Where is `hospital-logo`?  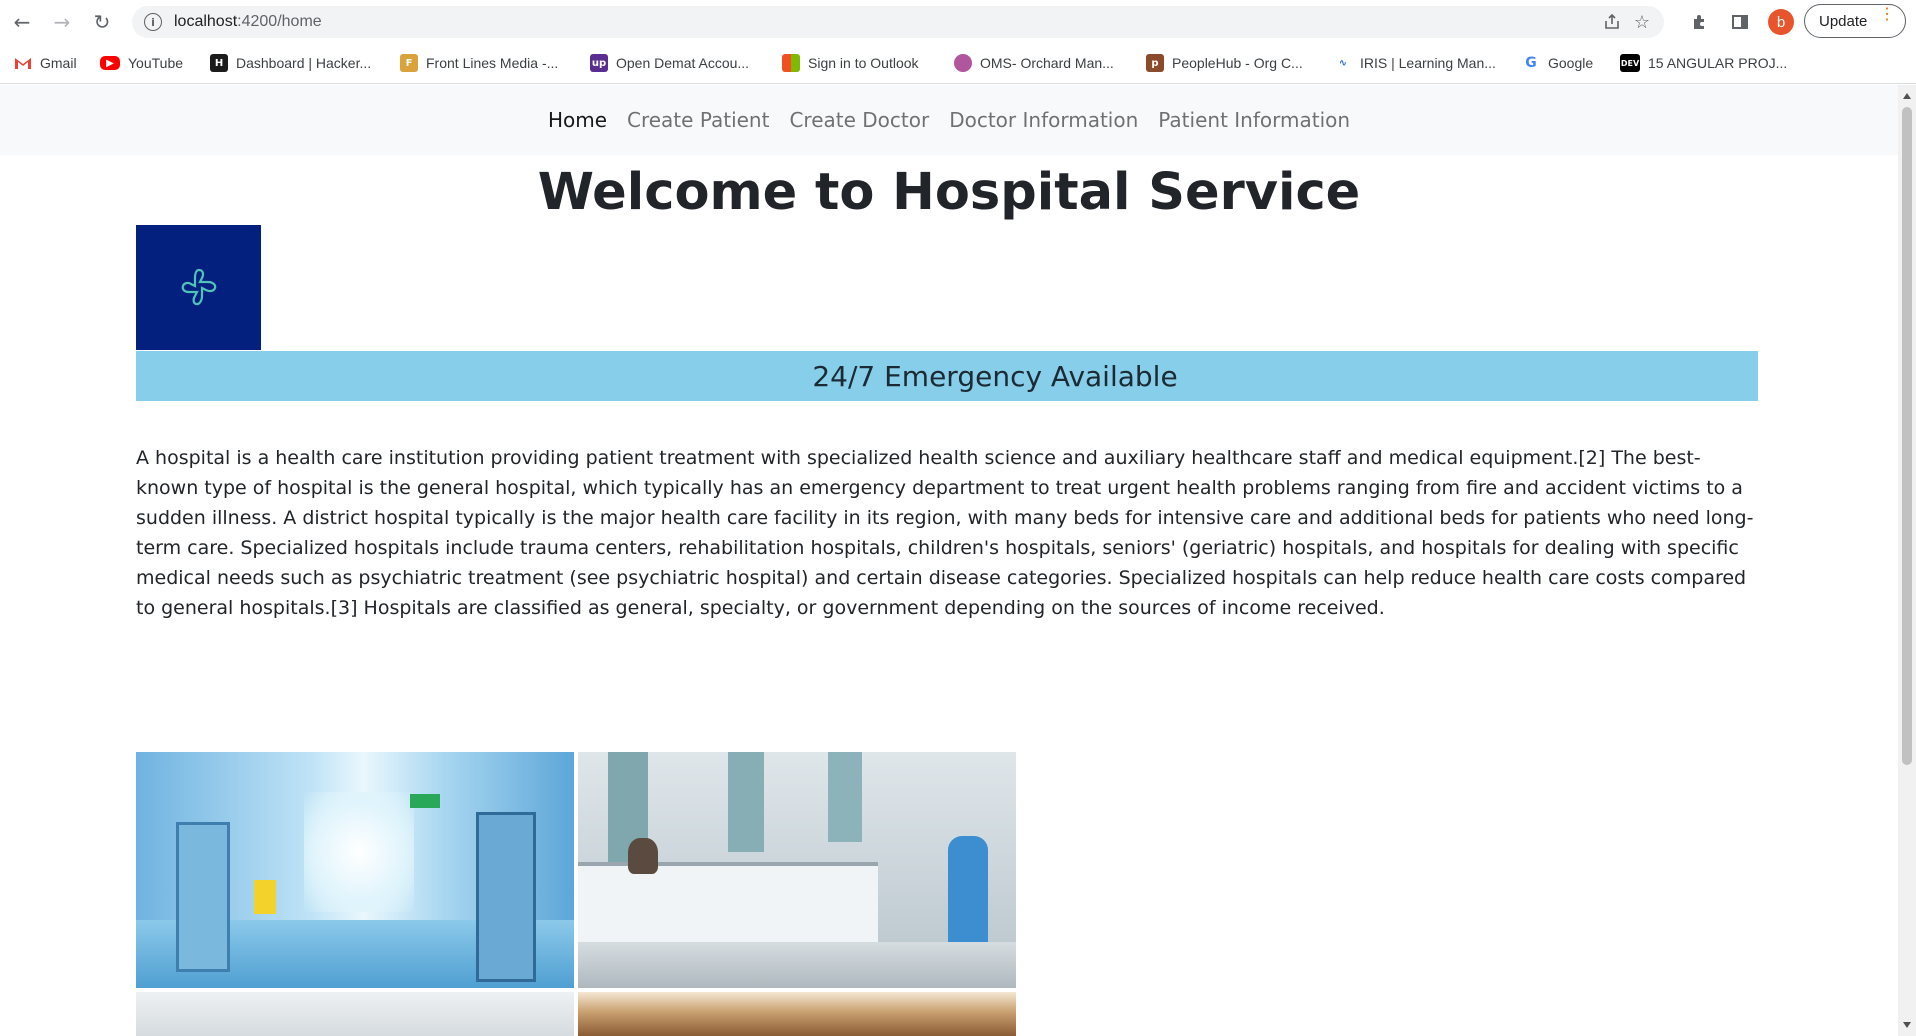 hospital-logo is located at coordinates (198, 287).